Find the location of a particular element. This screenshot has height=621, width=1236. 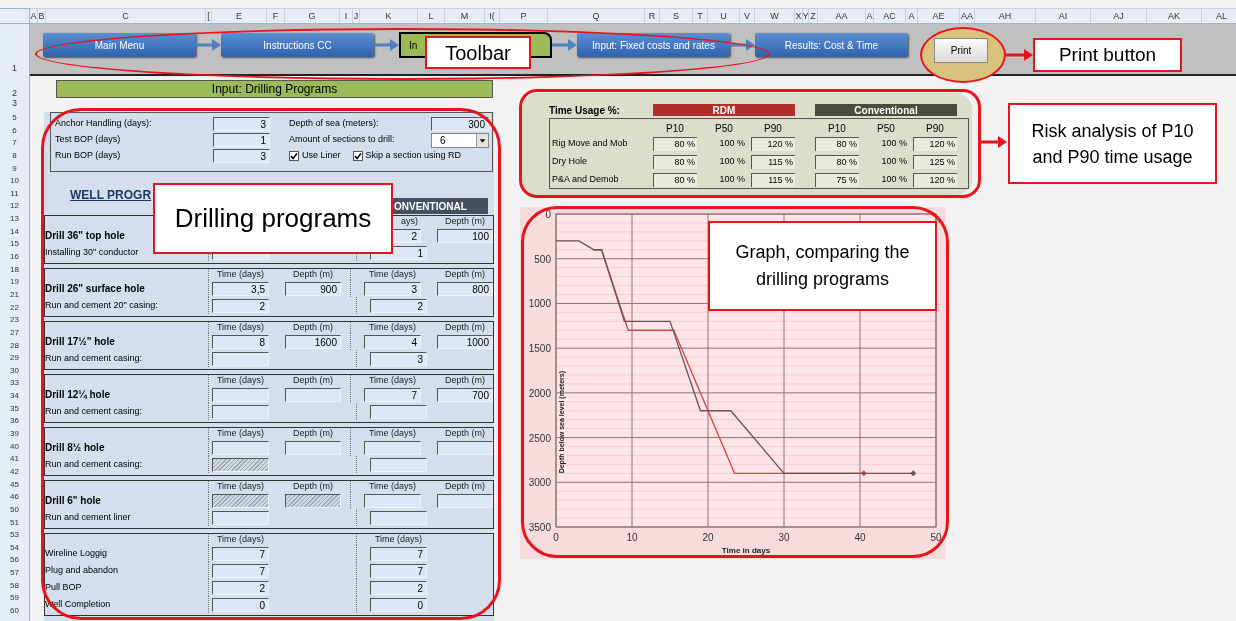

tick-label: 20 is located at coordinates (708, 537).